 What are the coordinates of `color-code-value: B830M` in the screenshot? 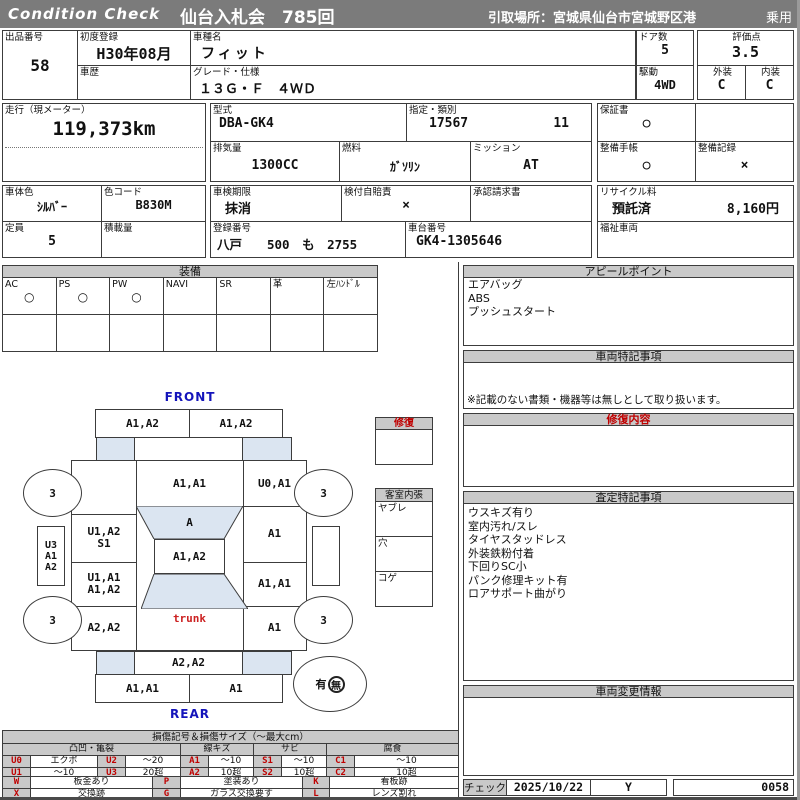 It's located at (153, 205).